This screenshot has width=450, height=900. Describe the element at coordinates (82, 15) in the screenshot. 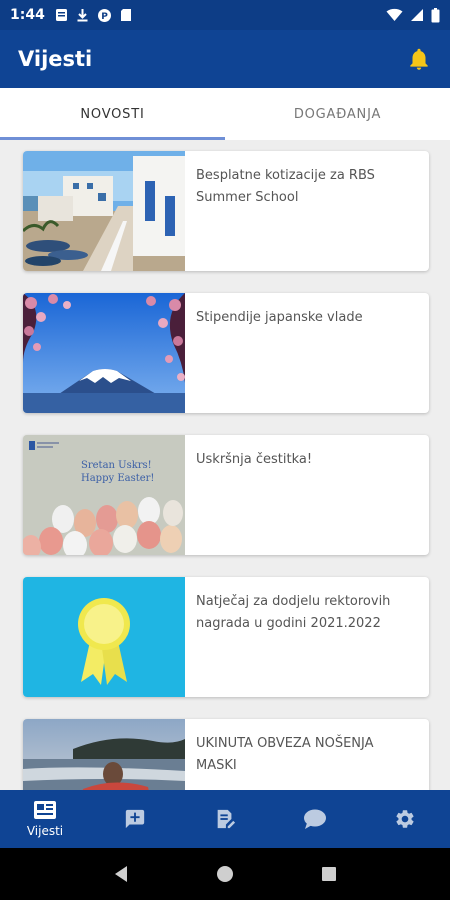

I see `download-icon` at that location.